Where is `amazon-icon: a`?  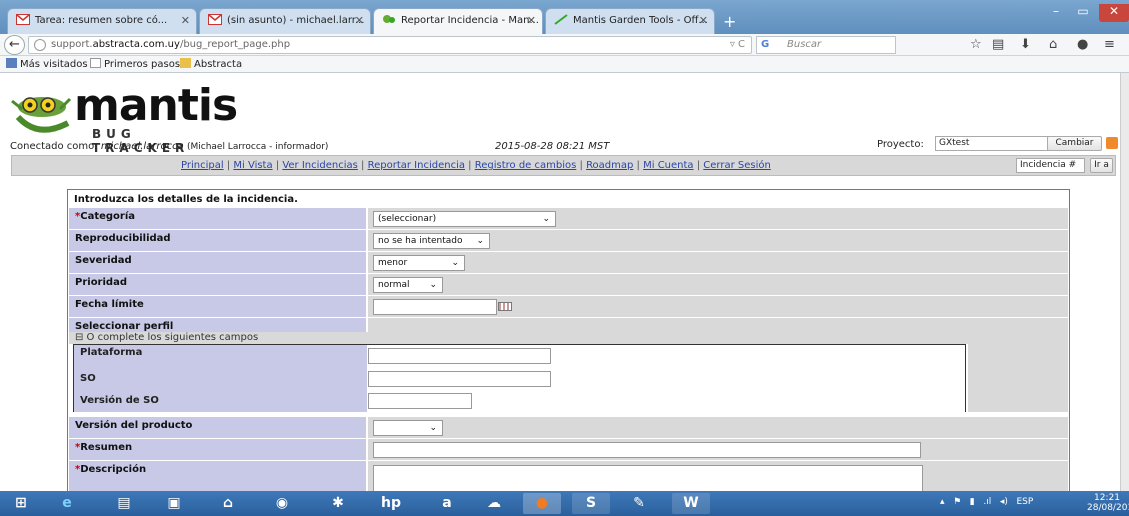
amazon-icon: a is located at coordinates (447, 503).